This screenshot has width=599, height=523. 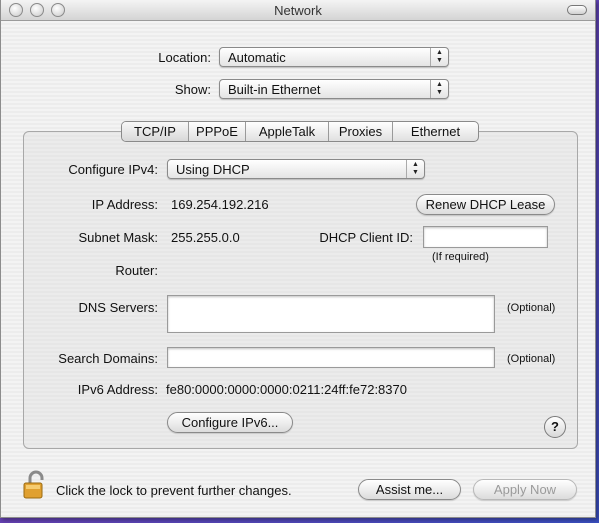 What do you see at coordinates (366, 237) in the screenshot?
I see `dhcp-client-id-label: DHCP Client ID:` at bounding box center [366, 237].